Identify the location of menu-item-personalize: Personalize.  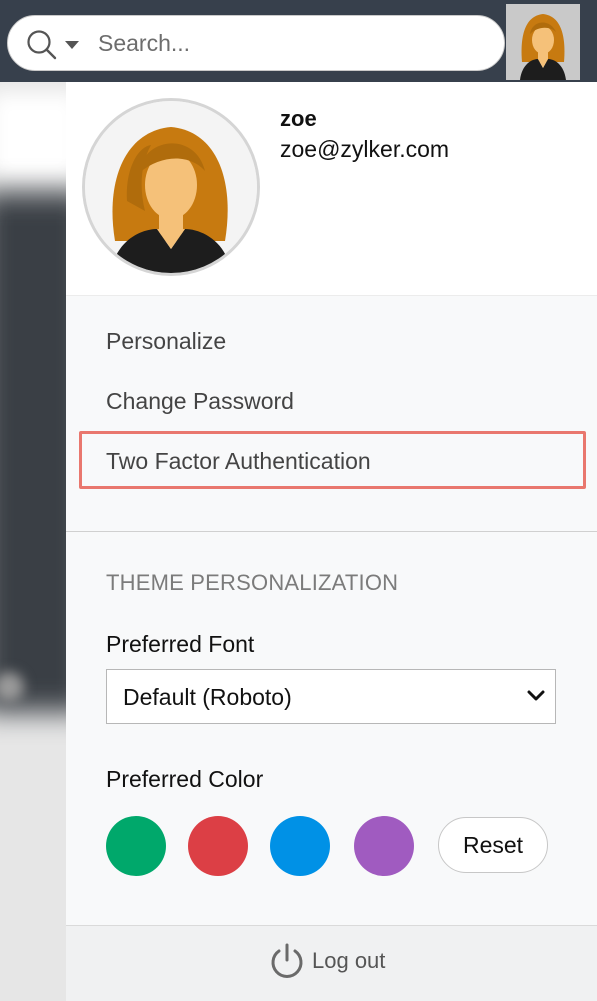
(166, 341).